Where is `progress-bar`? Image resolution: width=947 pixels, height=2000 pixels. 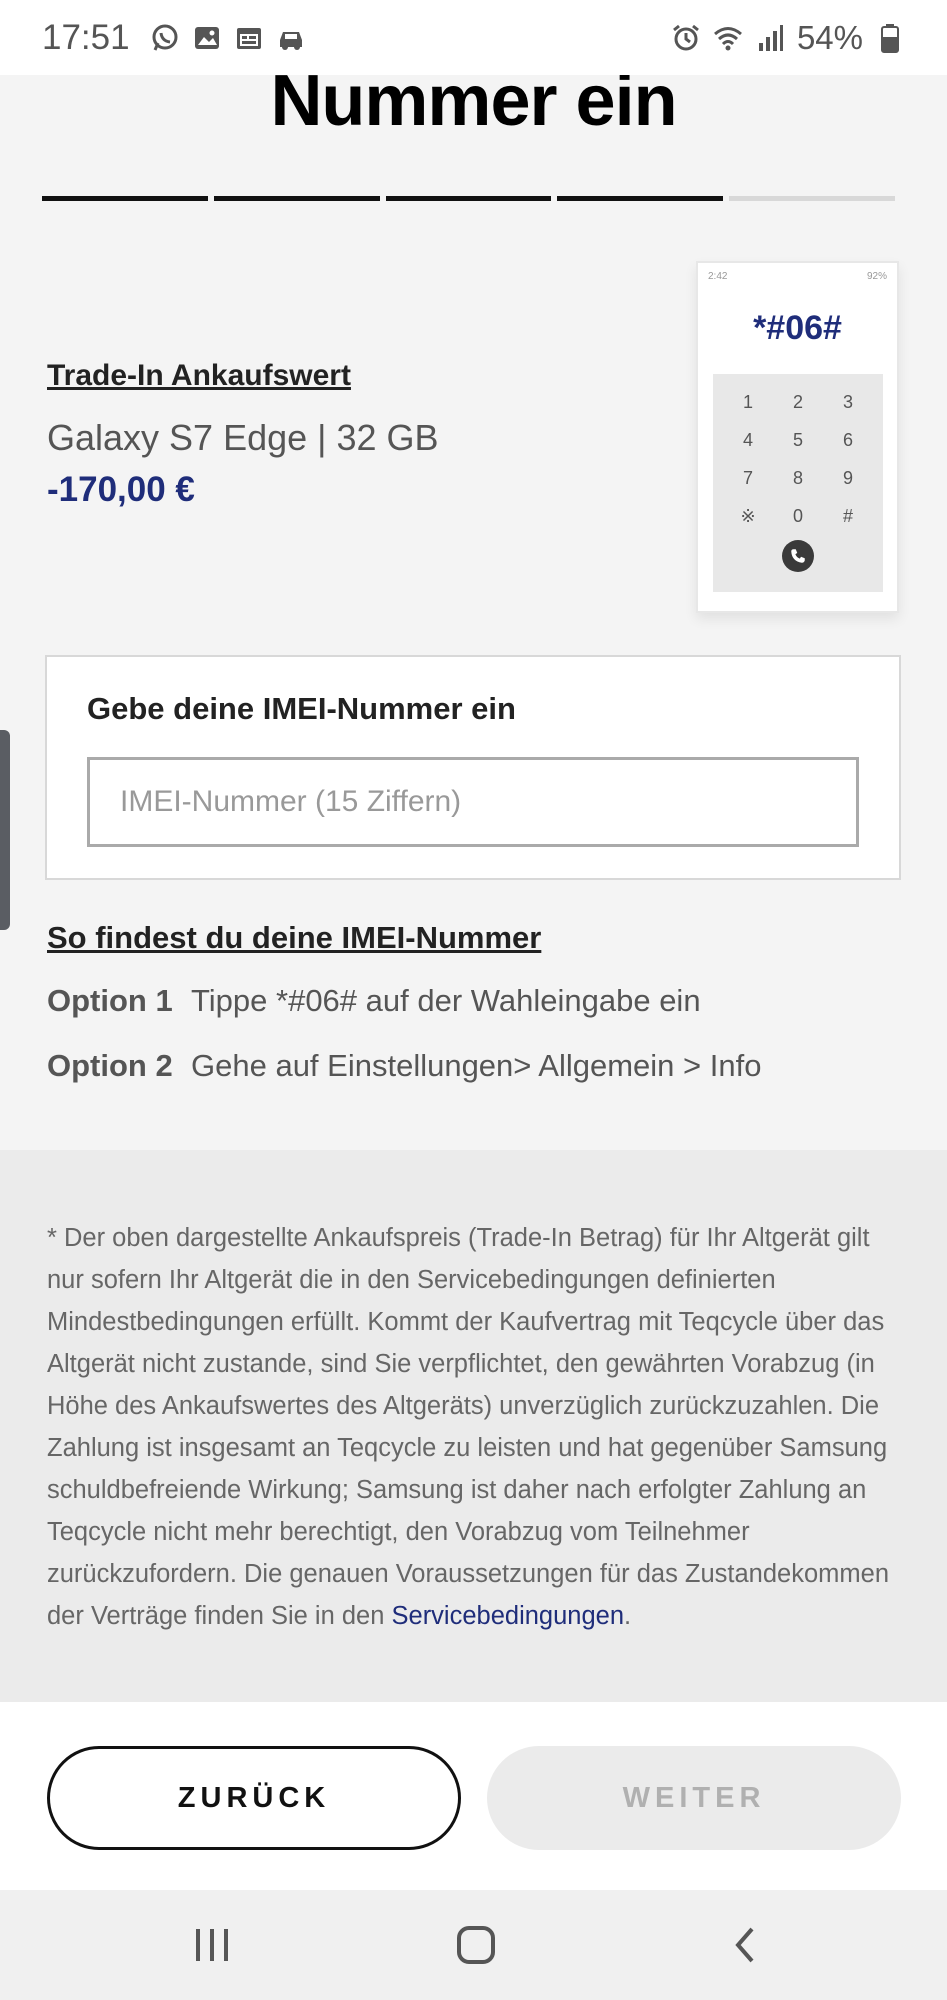
progress-bar is located at coordinates (468, 198).